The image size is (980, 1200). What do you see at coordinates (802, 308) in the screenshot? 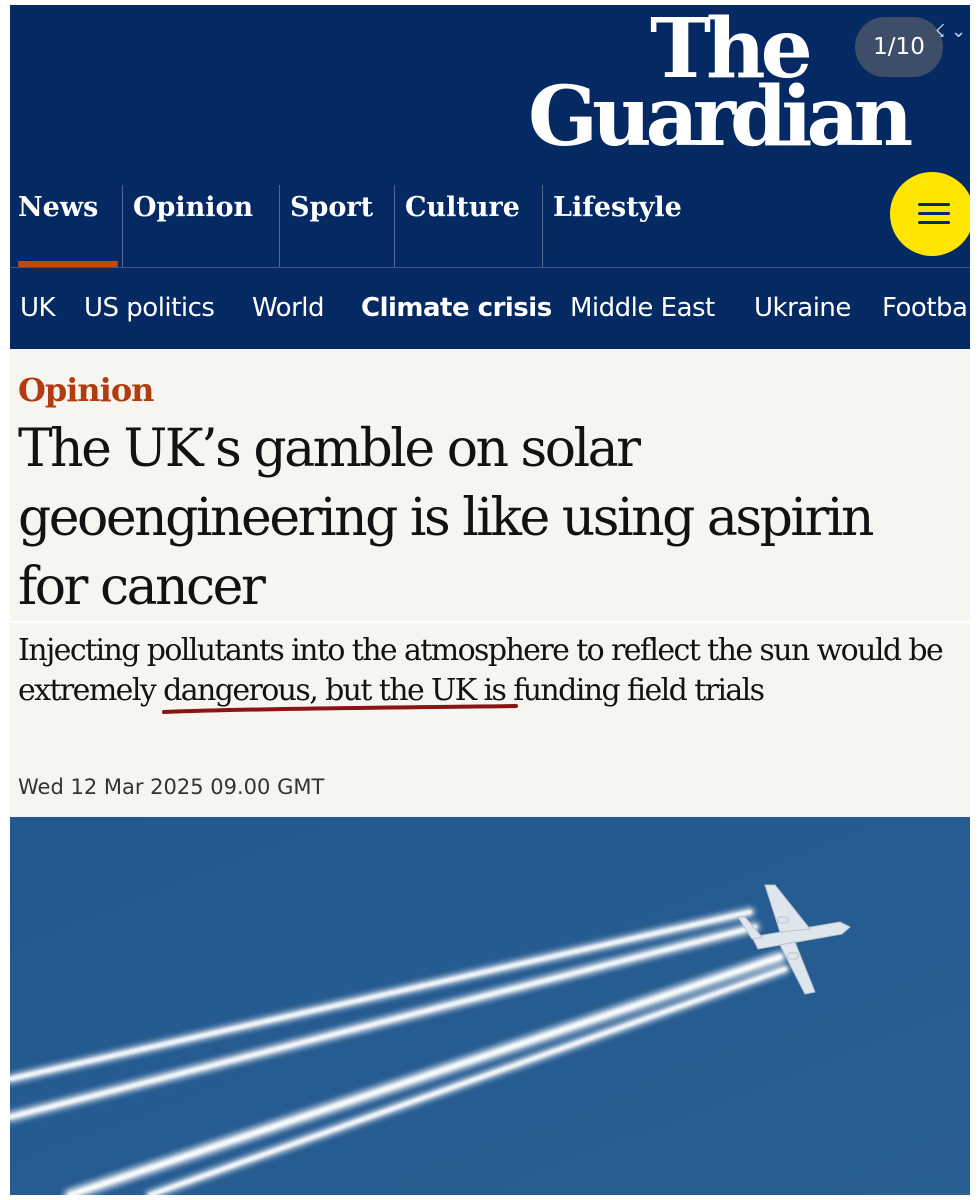
I see `subnav-item-ukraine: Ukraine` at bounding box center [802, 308].